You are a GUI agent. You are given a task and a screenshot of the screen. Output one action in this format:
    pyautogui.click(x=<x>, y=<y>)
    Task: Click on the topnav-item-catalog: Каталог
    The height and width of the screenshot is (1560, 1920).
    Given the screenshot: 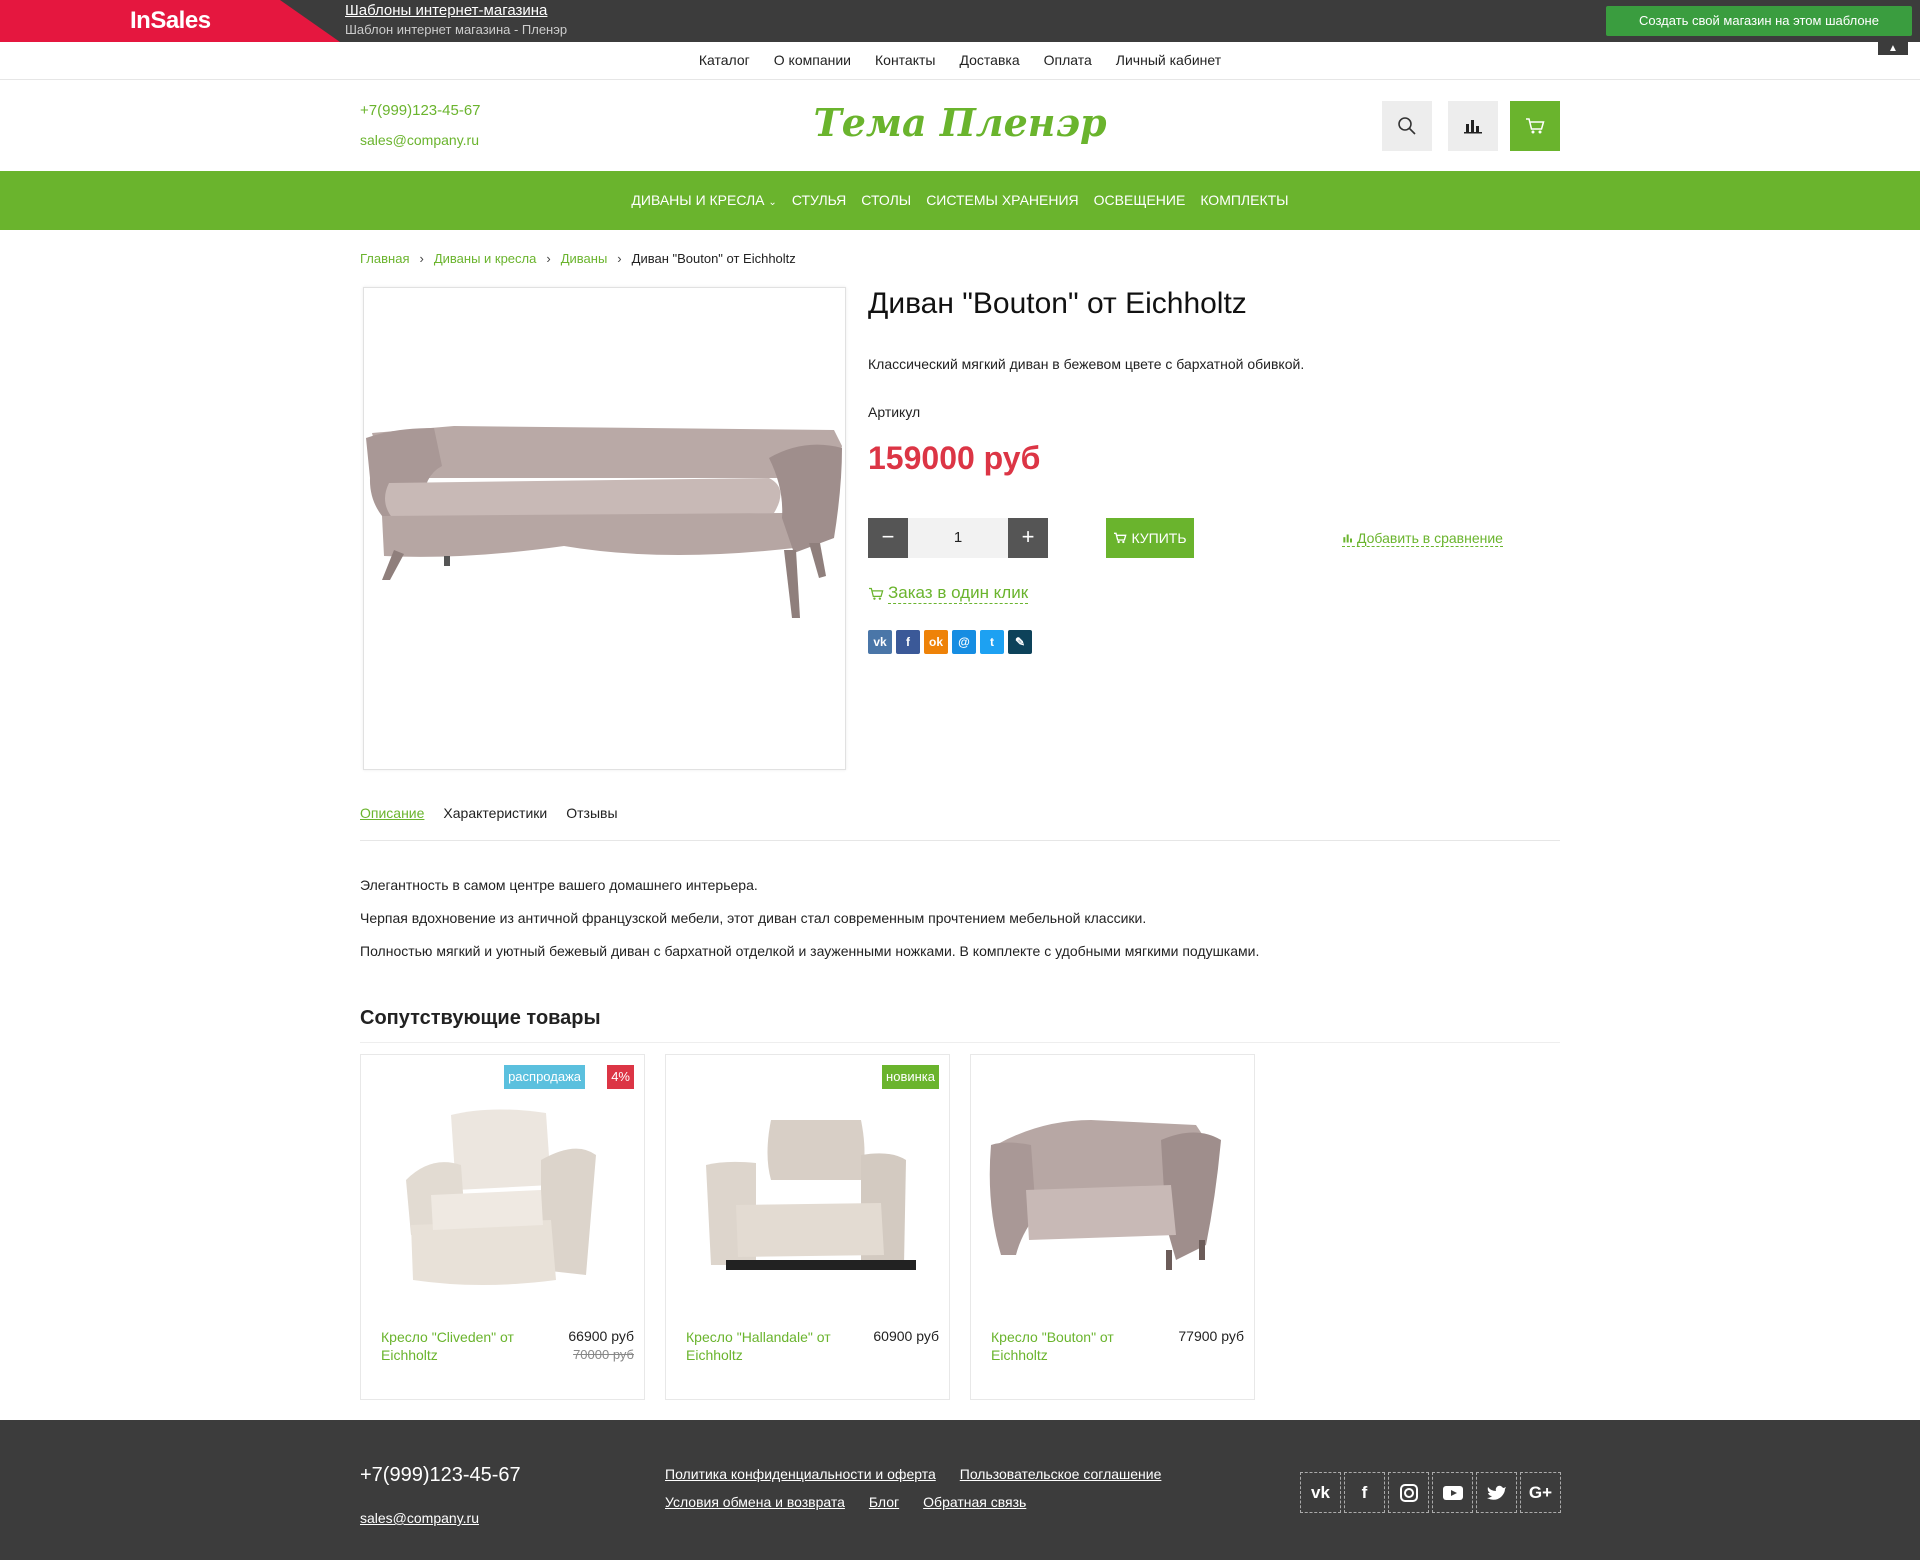 What is the action you would take?
    pyautogui.click(x=724, y=60)
    